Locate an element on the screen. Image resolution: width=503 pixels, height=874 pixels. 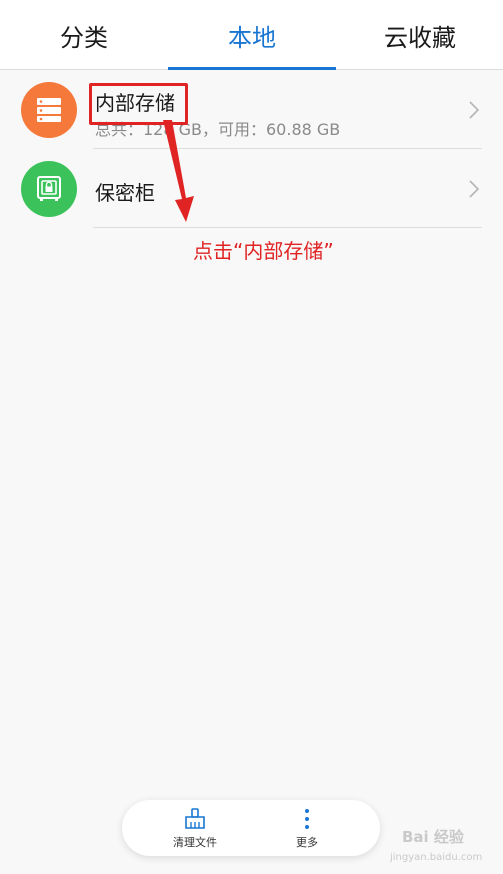
clean-files-label: 清理文件 is located at coordinates (195, 842).